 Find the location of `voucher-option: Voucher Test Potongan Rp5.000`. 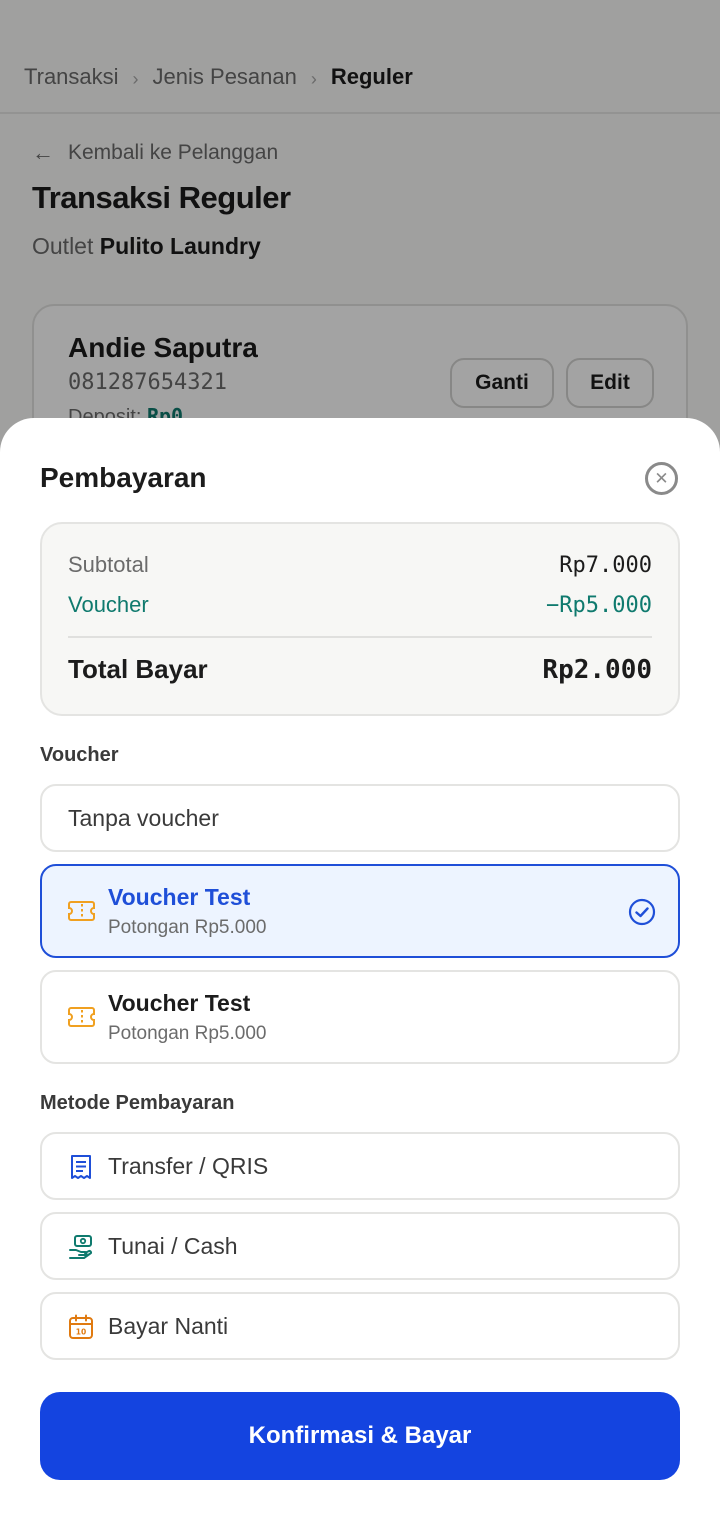

voucher-option: Voucher Test Potongan Rp5.000 is located at coordinates (360, 1017).